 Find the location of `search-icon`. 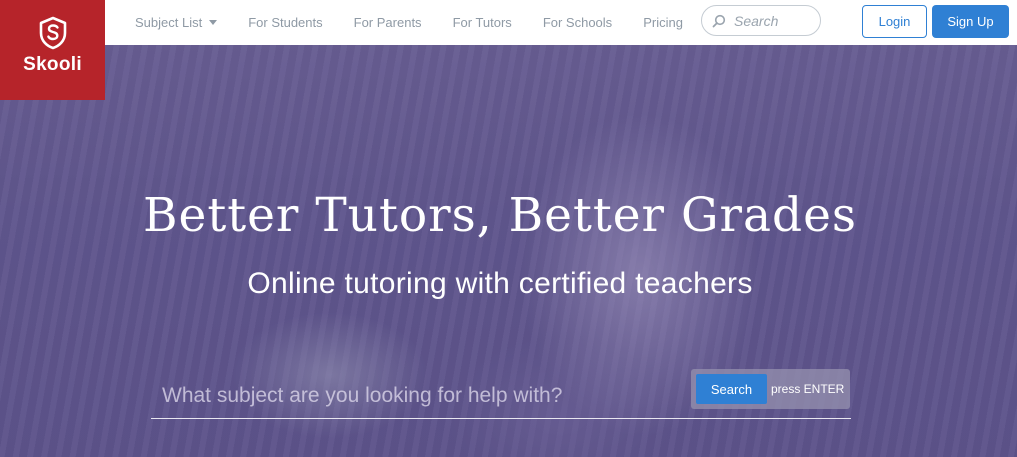

search-icon is located at coordinates (719, 20).